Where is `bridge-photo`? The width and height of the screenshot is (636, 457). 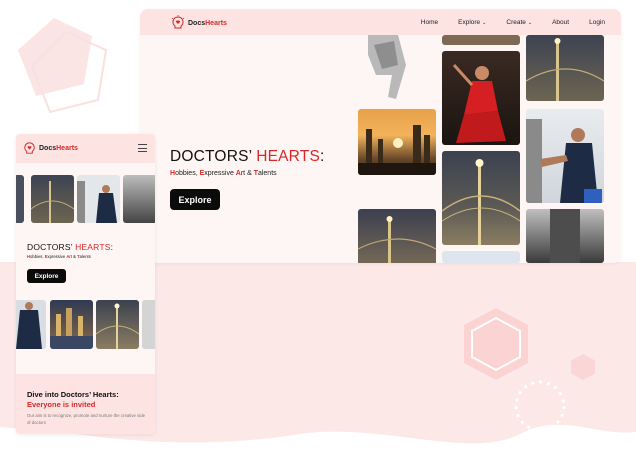
bridge-photo is located at coordinates (52, 199).